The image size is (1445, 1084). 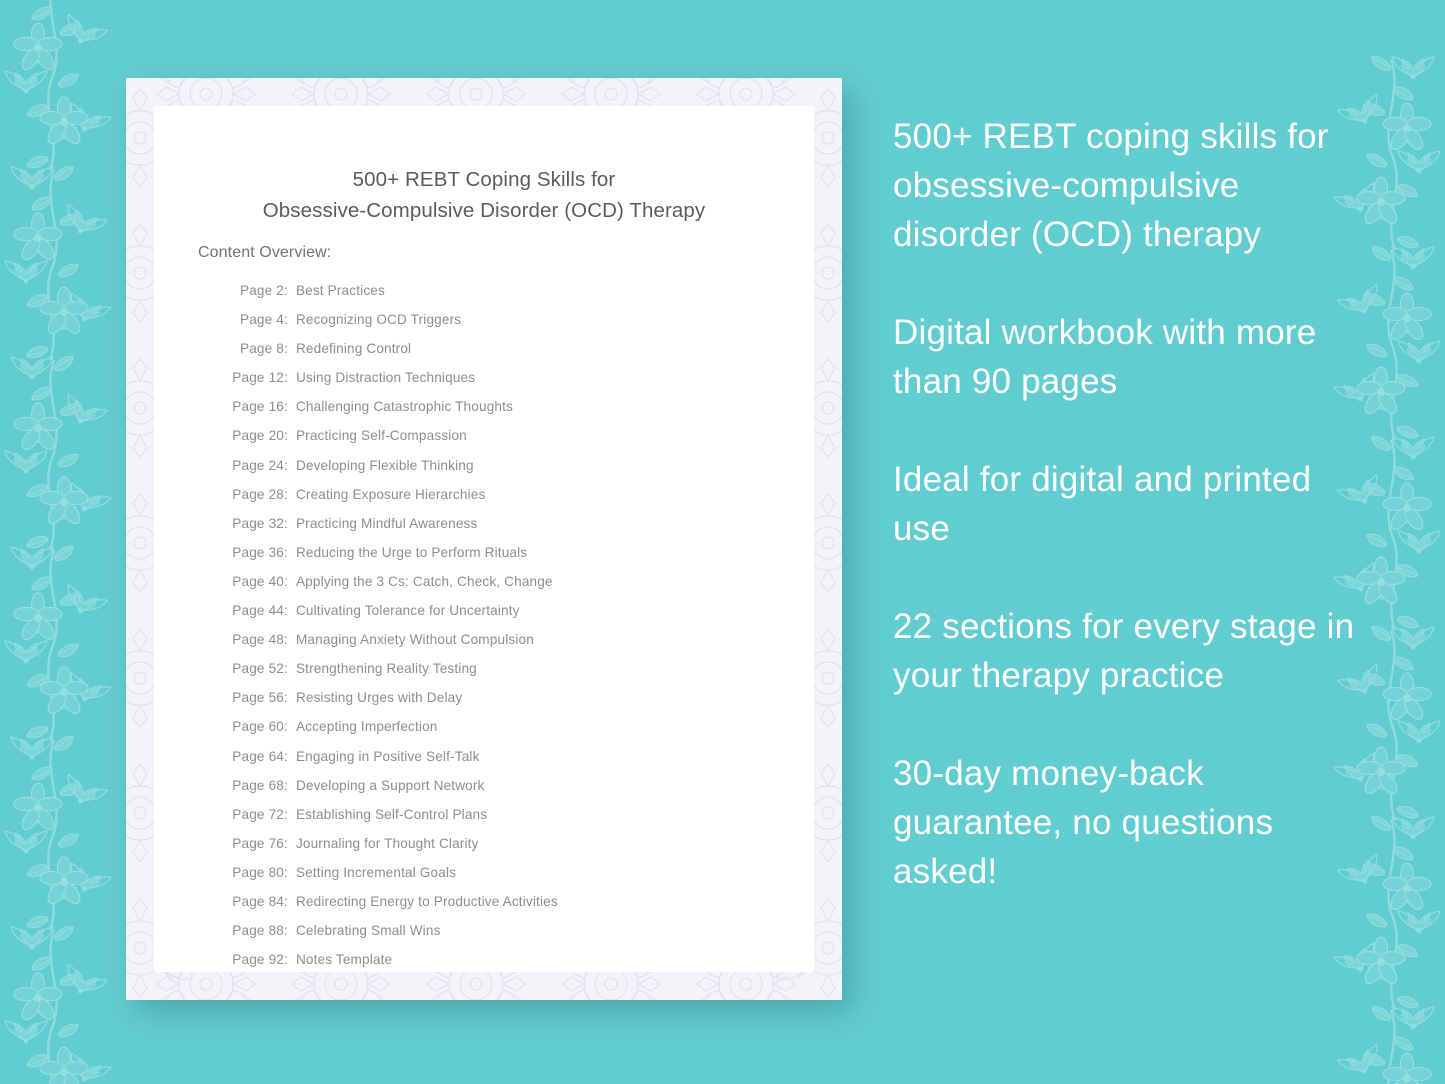 What do you see at coordinates (424, 581) in the screenshot?
I see `toc-entry-title: Applying the 3 Cs: Catch, Check, Change` at bounding box center [424, 581].